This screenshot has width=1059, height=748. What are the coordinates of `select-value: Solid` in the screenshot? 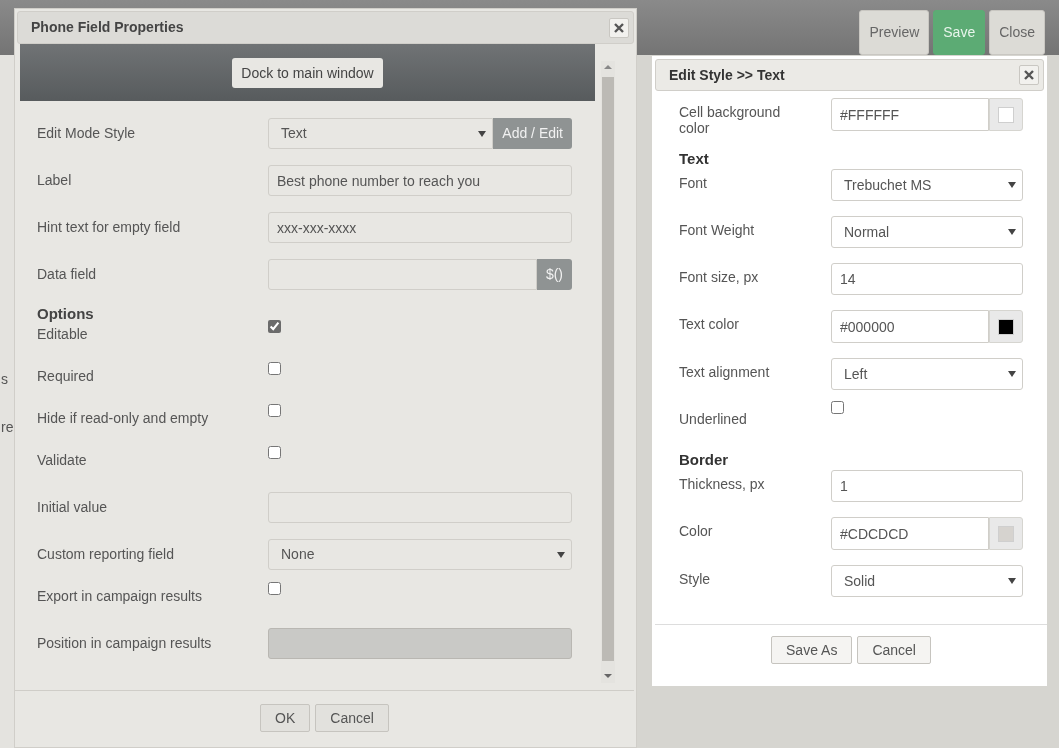 It's located at (860, 581).